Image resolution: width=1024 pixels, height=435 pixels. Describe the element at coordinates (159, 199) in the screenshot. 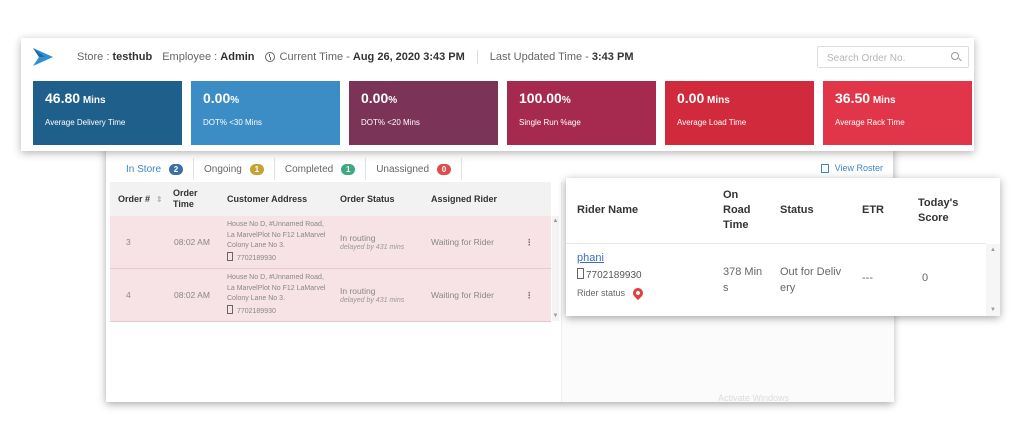

I see `sort-icon: ⇕` at that location.